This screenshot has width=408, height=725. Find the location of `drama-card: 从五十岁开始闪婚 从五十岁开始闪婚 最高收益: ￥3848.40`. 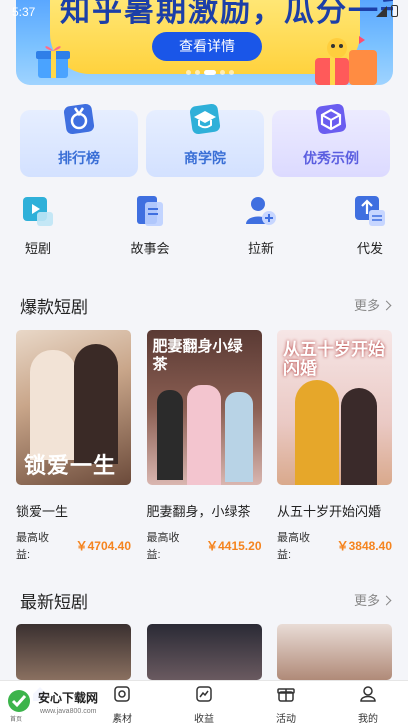

drama-card: 从五十岁开始闪婚 从五十岁开始闪婚 最高收益: ￥3848.40 is located at coordinates (334, 447).